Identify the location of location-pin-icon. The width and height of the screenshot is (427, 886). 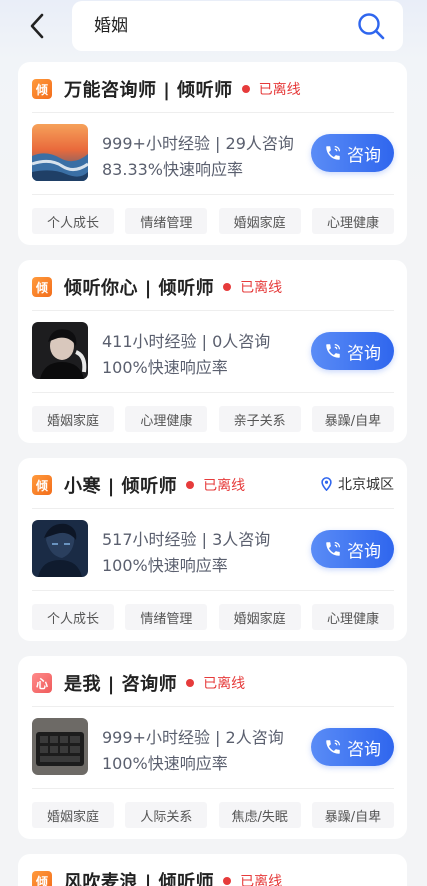
(326, 484).